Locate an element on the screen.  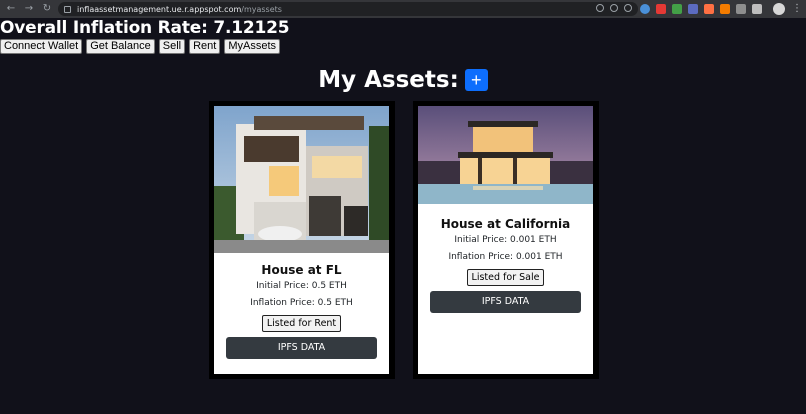
url-path: /myassets is located at coordinates (261, 9).